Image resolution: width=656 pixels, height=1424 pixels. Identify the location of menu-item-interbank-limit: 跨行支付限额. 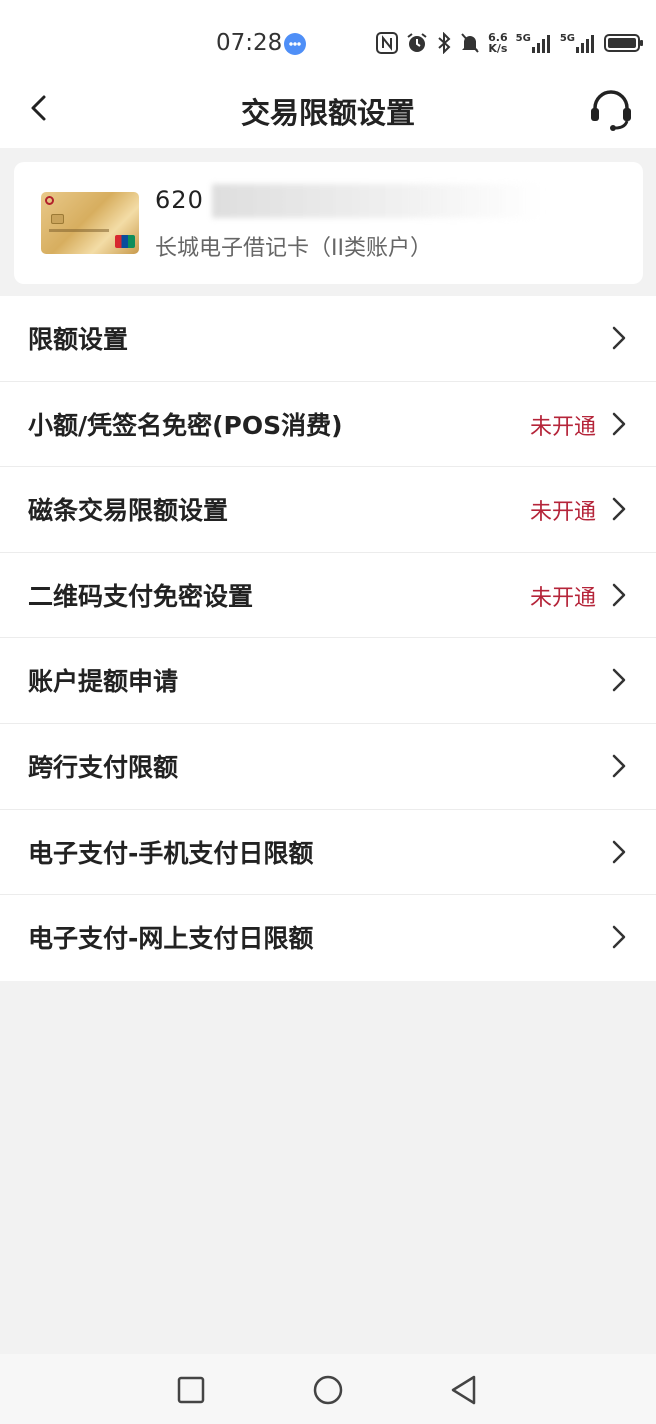
(328, 767).